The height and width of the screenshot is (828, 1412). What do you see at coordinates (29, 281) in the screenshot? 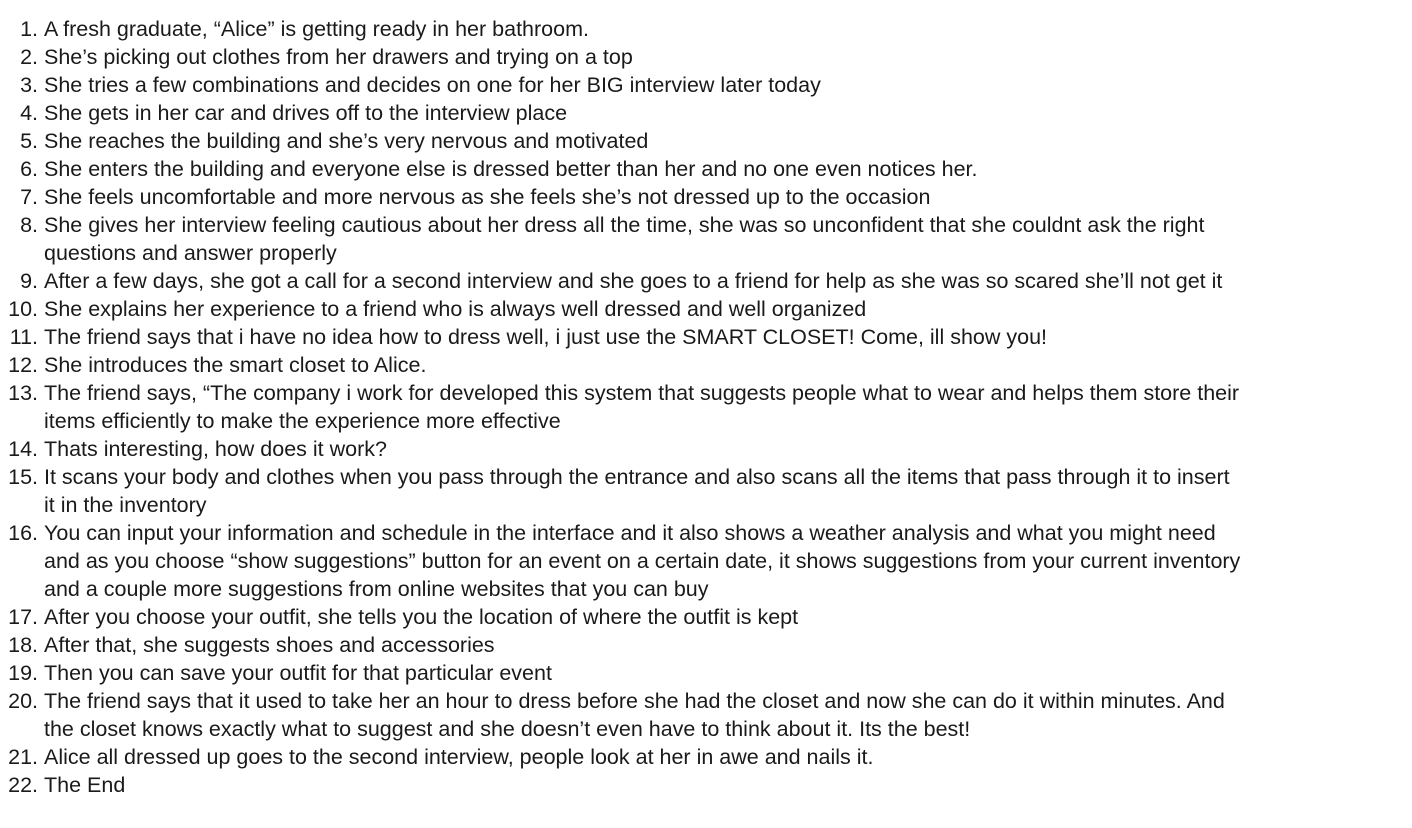
I see `list-item-number: 9.` at bounding box center [29, 281].